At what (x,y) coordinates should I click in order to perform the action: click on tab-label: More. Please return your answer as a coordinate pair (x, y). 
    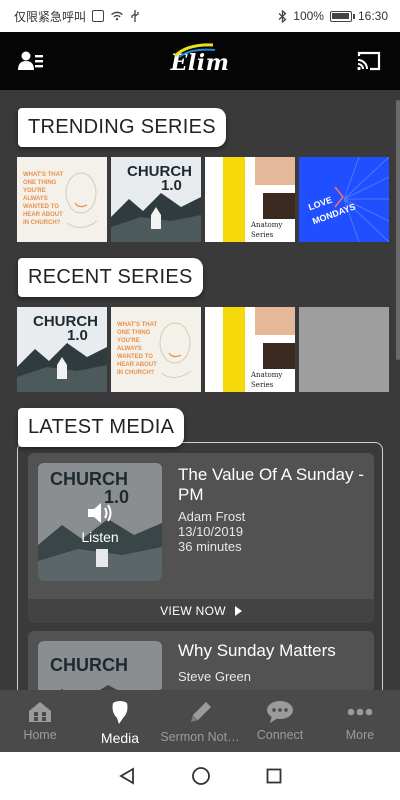
    Looking at the image, I should click on (360, 735).